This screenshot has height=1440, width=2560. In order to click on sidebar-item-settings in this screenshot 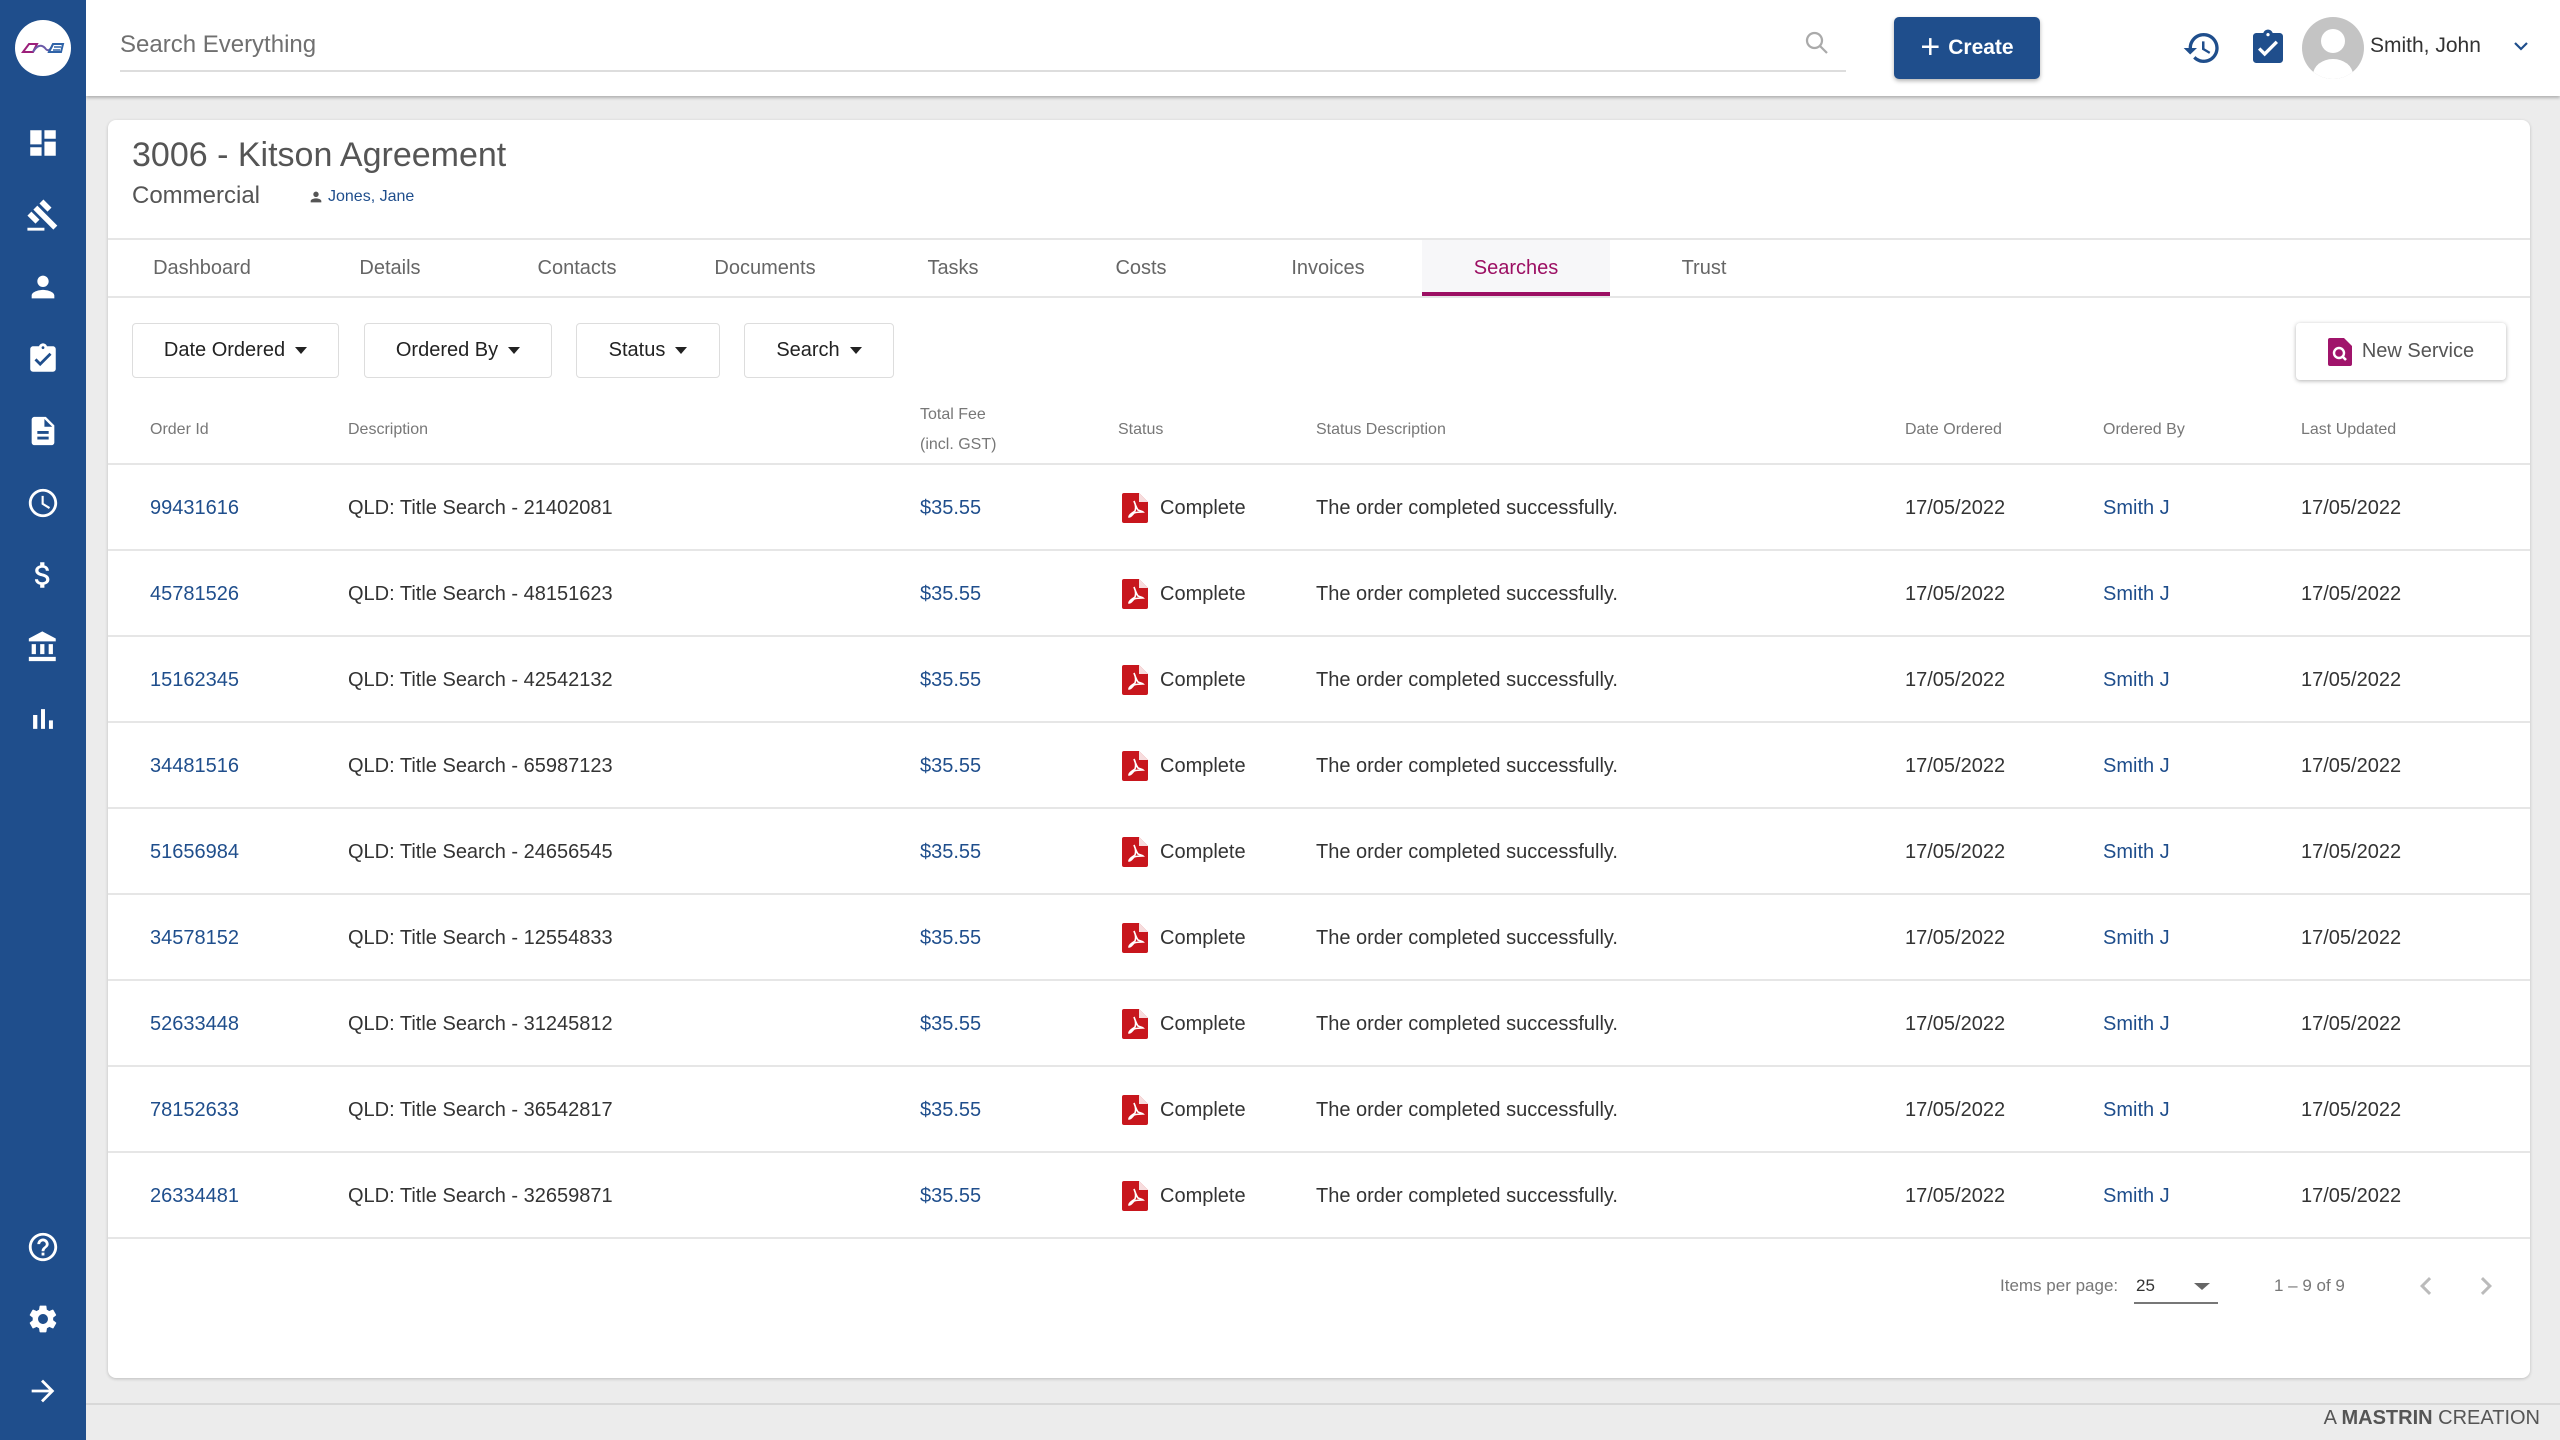, I will do `click(43, 1319)`.